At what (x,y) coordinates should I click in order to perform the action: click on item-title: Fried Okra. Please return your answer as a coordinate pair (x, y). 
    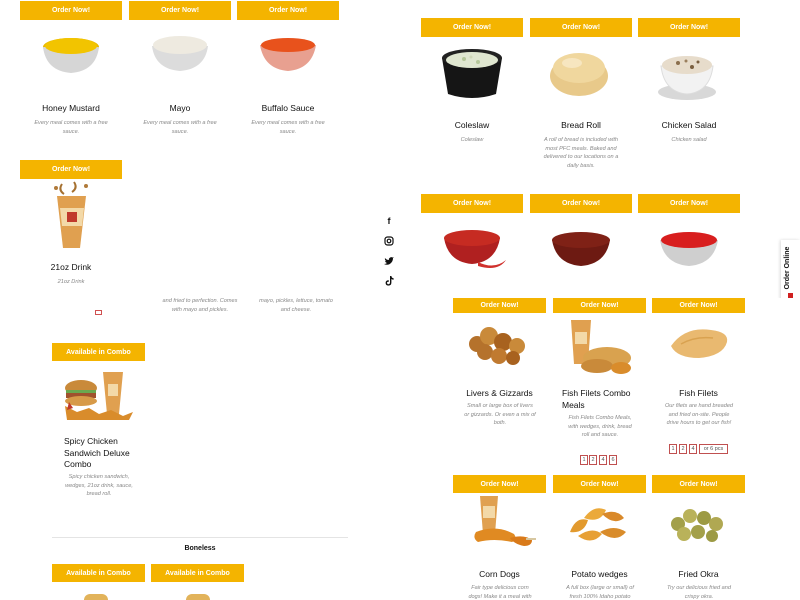
    Looking at the image, I should click on (698, 574).